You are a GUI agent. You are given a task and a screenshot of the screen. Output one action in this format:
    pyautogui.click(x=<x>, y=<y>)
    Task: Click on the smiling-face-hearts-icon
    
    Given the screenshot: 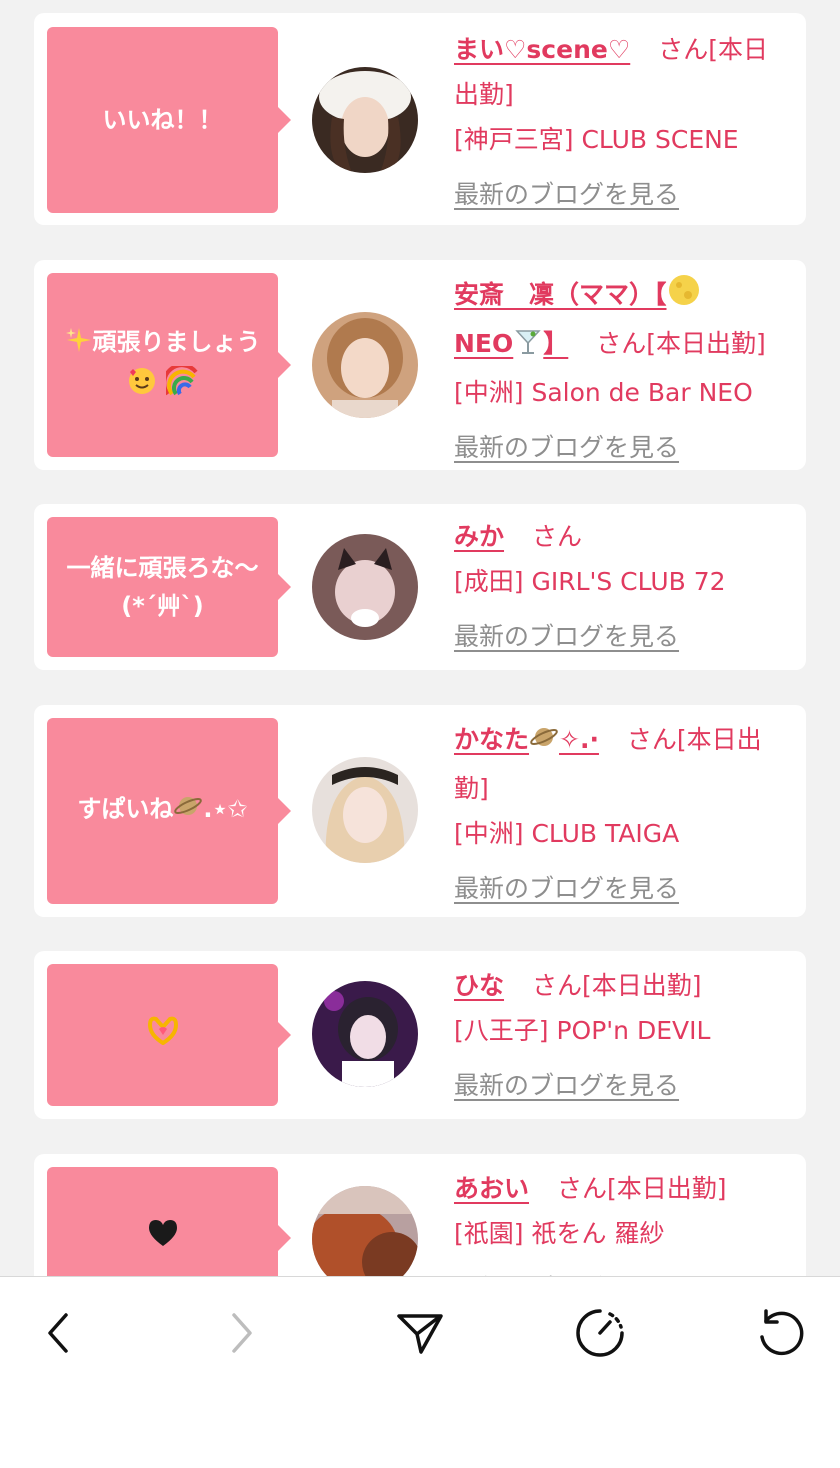 What is the action you would take?
    pyautogui.click(x=142, y=386)
    